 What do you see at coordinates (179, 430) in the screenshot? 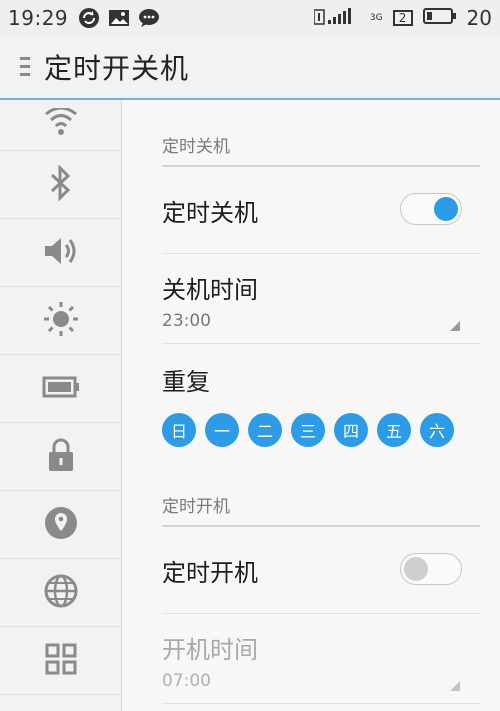
I see `day-sunday: 日` at bounding box center [179, 430].